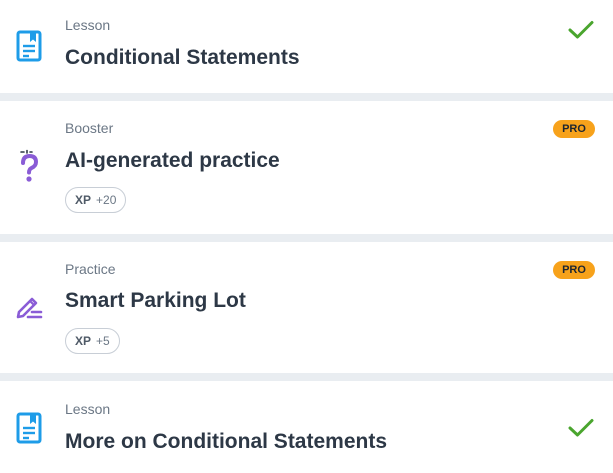 The width and height of the screenshot is (613, 473). I want to click on item-type-label: Practice, so click(90, 269).